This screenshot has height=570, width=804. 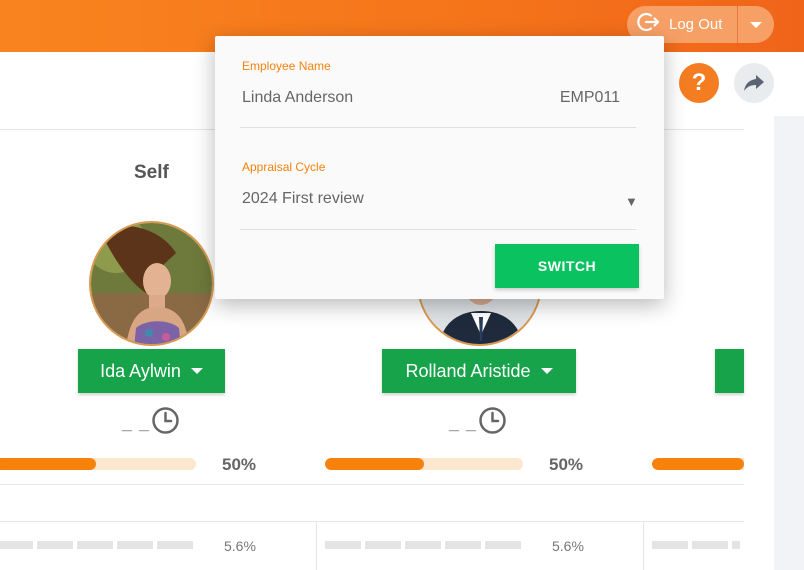 I want to click on avatar, so click(x=151, y=283).